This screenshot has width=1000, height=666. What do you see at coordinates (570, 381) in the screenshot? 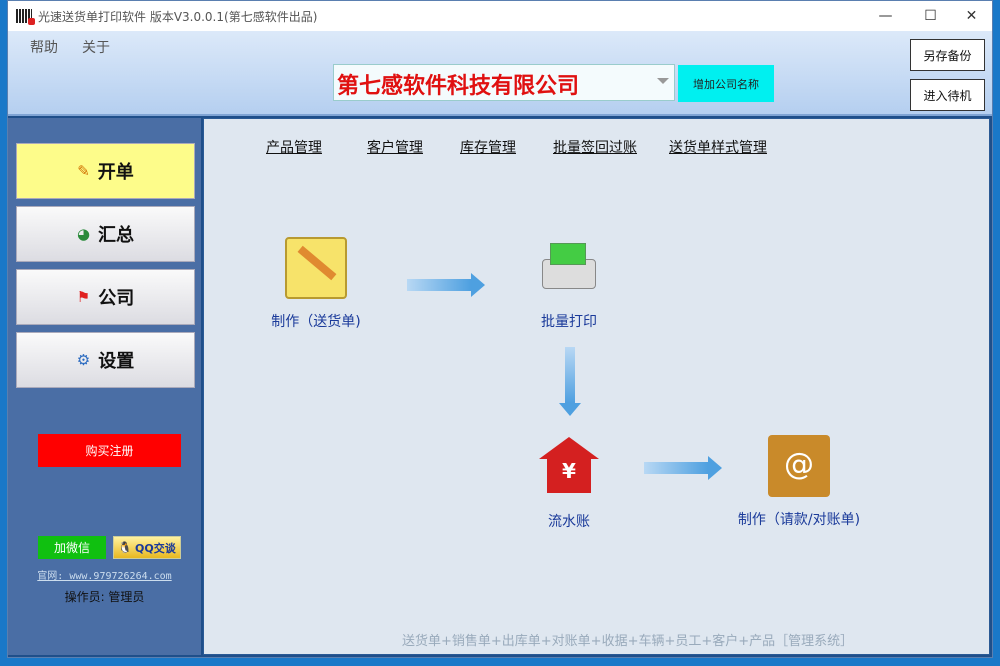
I see `arrow-down-icon` at bounding box center [570, 381].